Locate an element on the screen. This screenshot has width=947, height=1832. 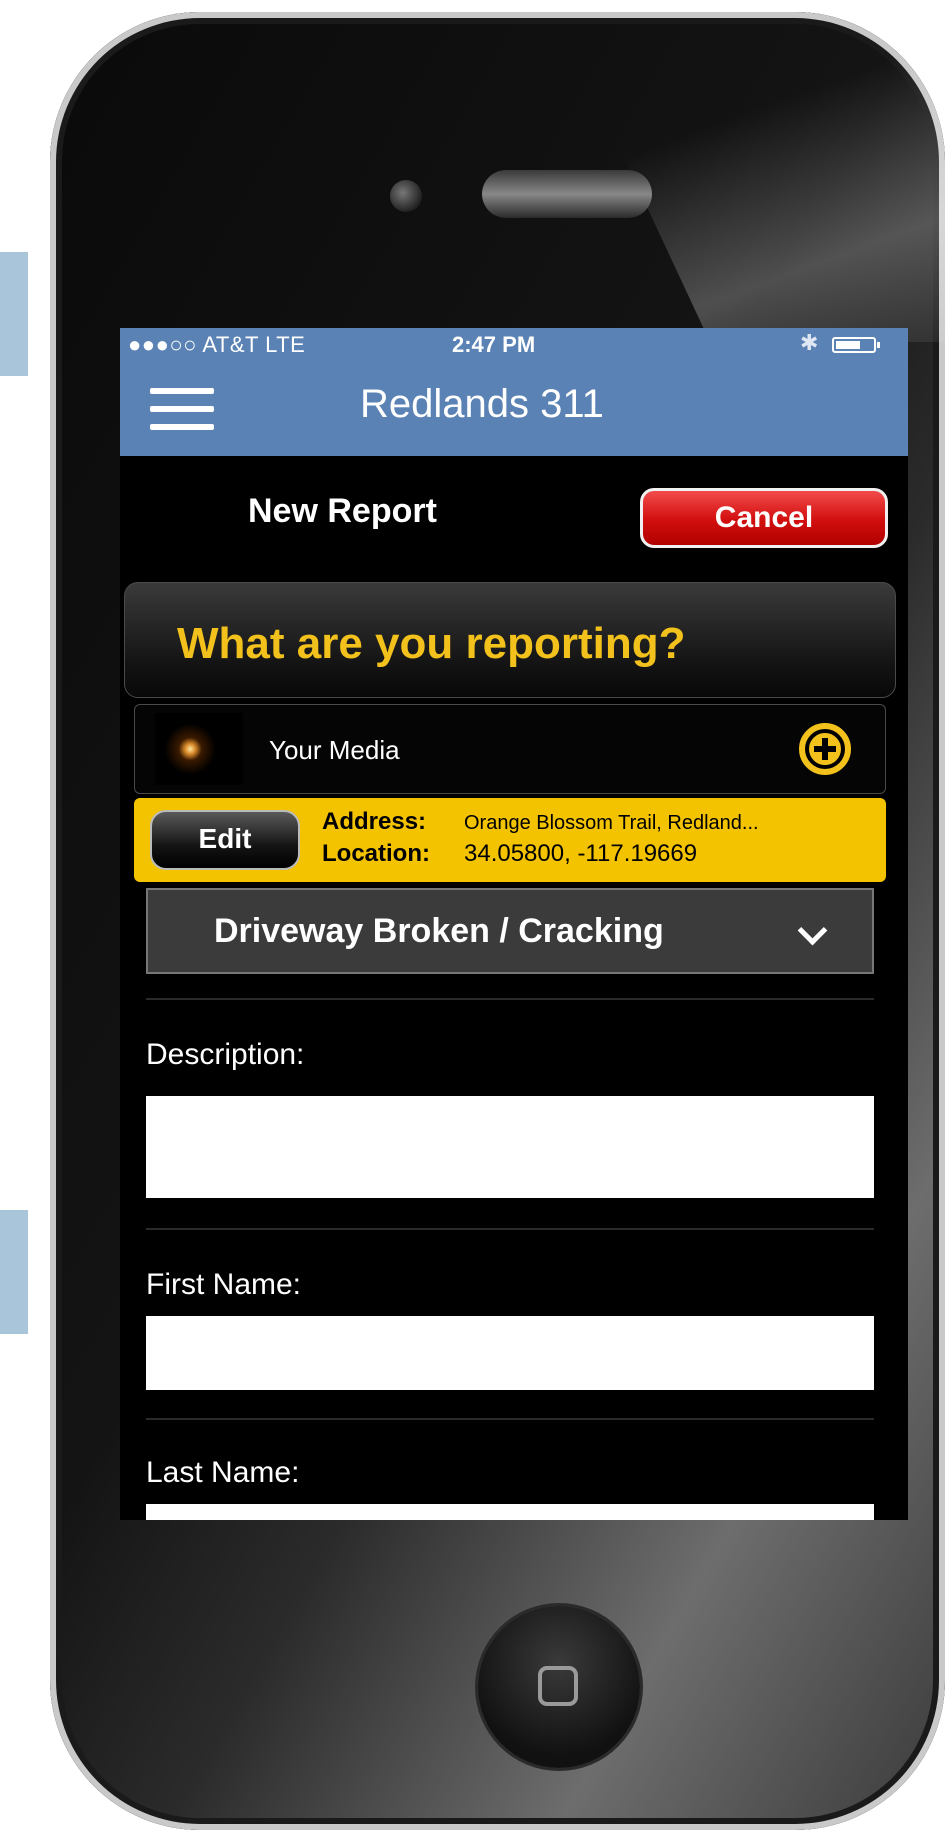
status-bar: ●●●○○ AT&T LTE 2:47 PM ✱ is located at coordinates (514, 345).